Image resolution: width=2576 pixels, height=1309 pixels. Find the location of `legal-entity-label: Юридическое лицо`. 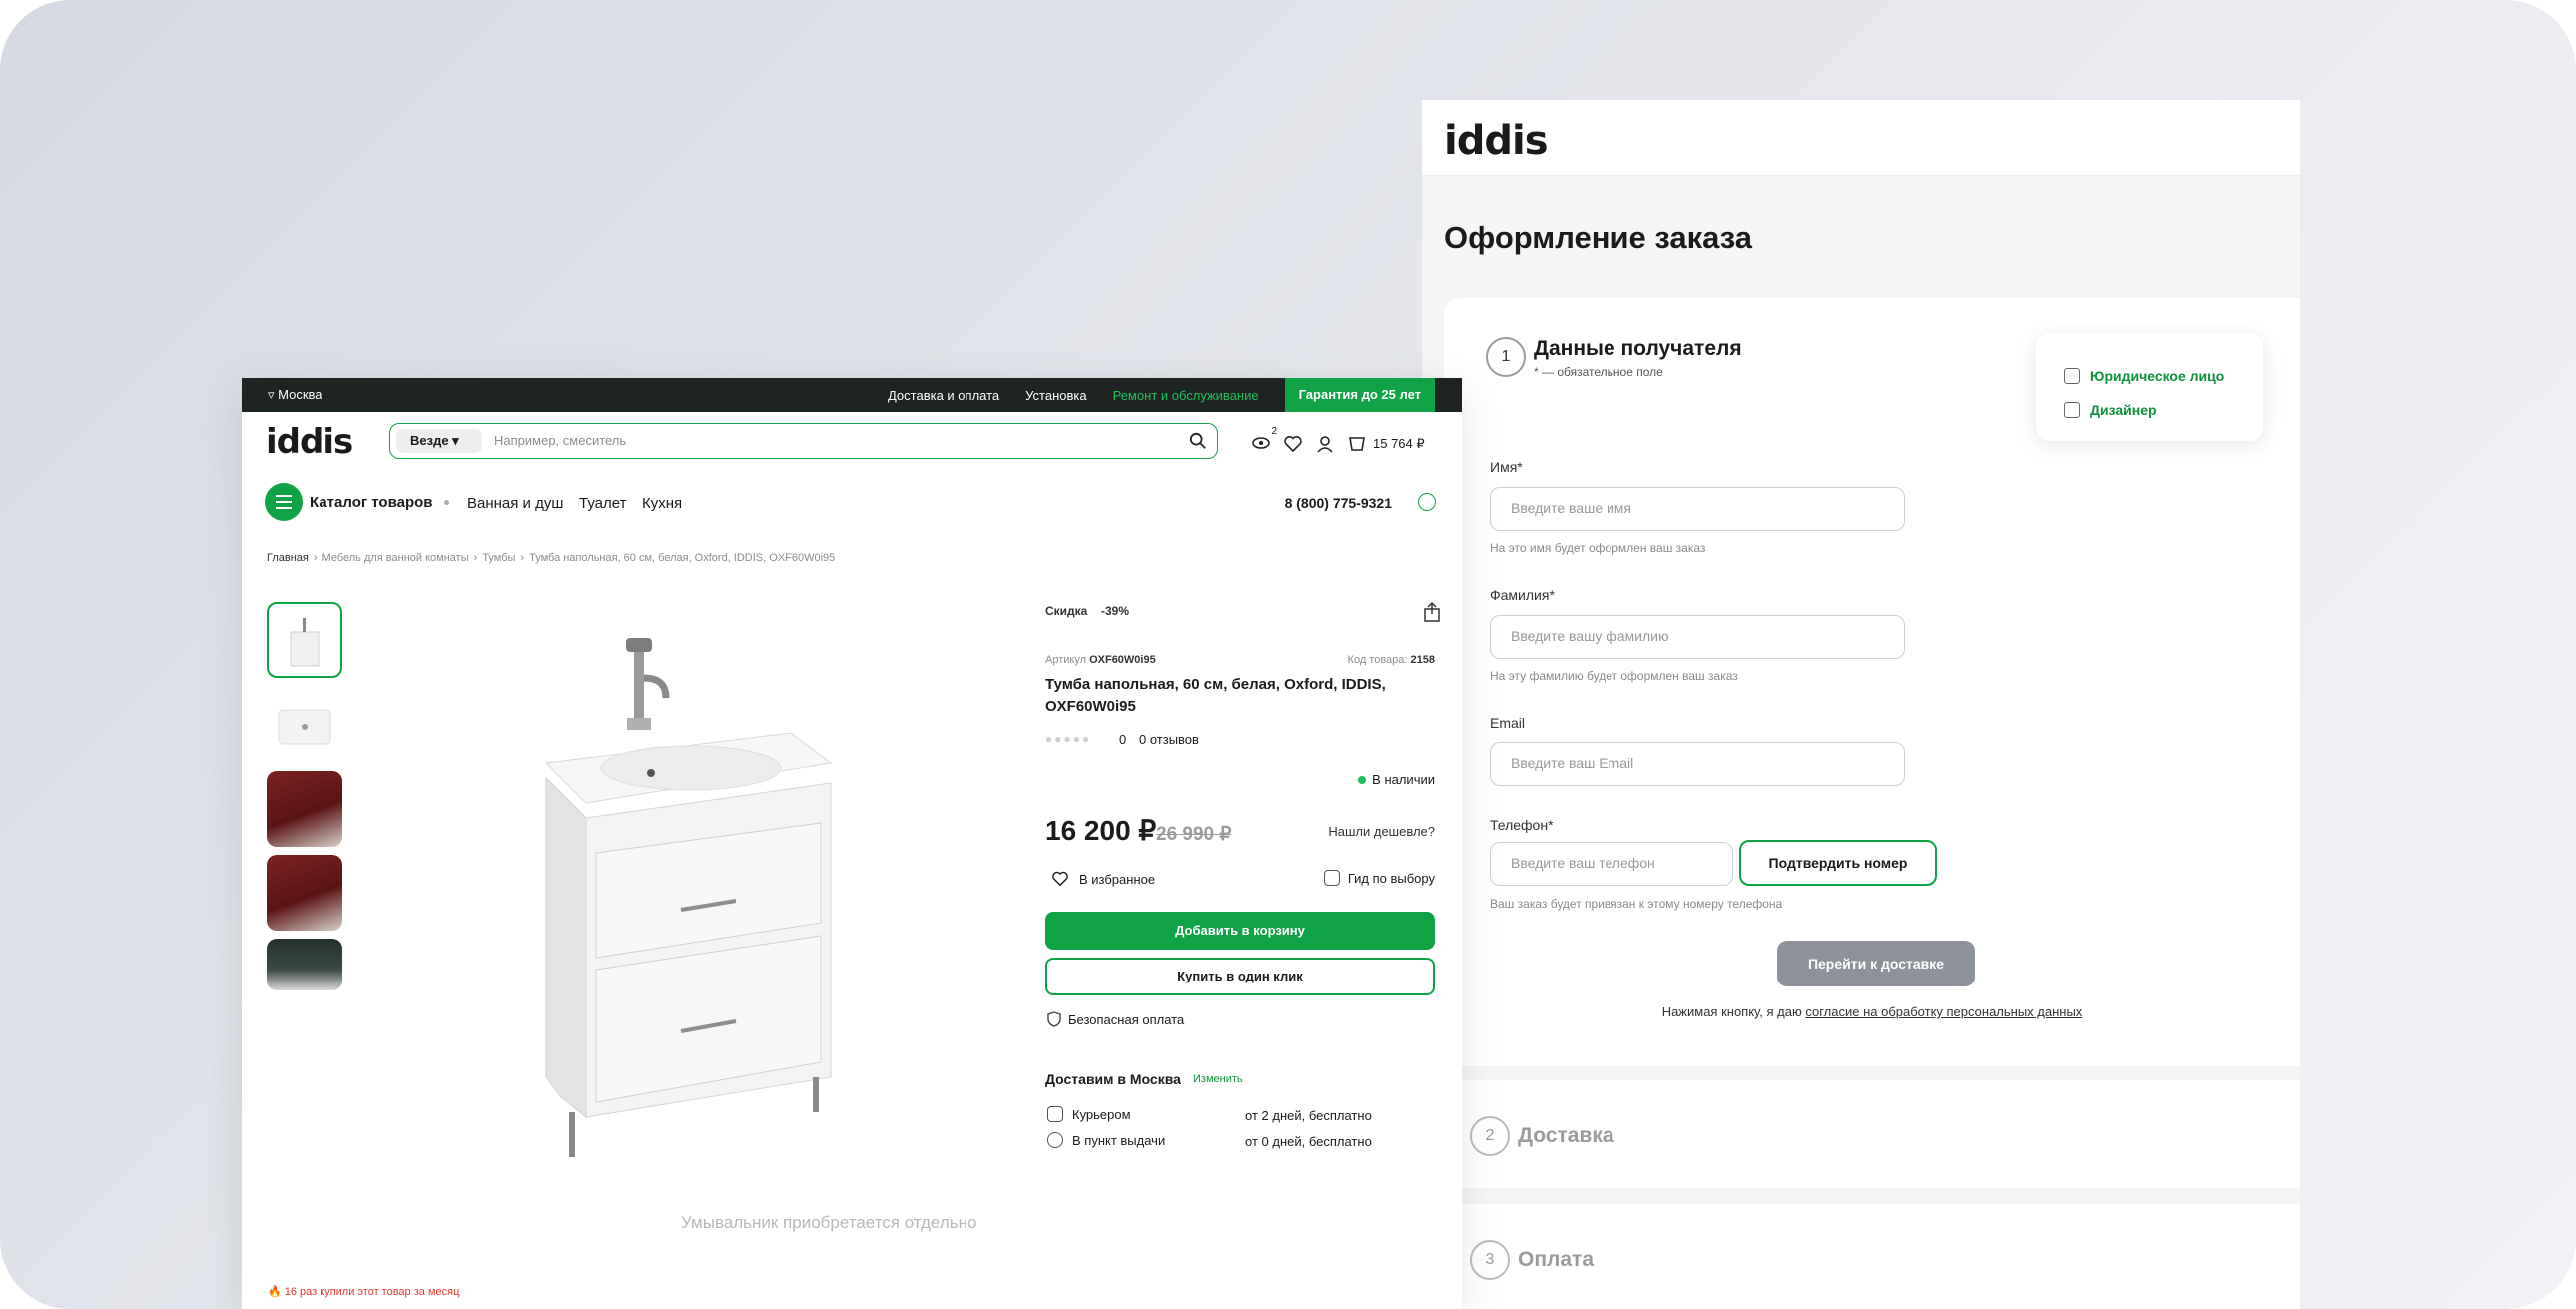

legal-entity-label: Юридическое лицо is located at coordinates (2158, 376).